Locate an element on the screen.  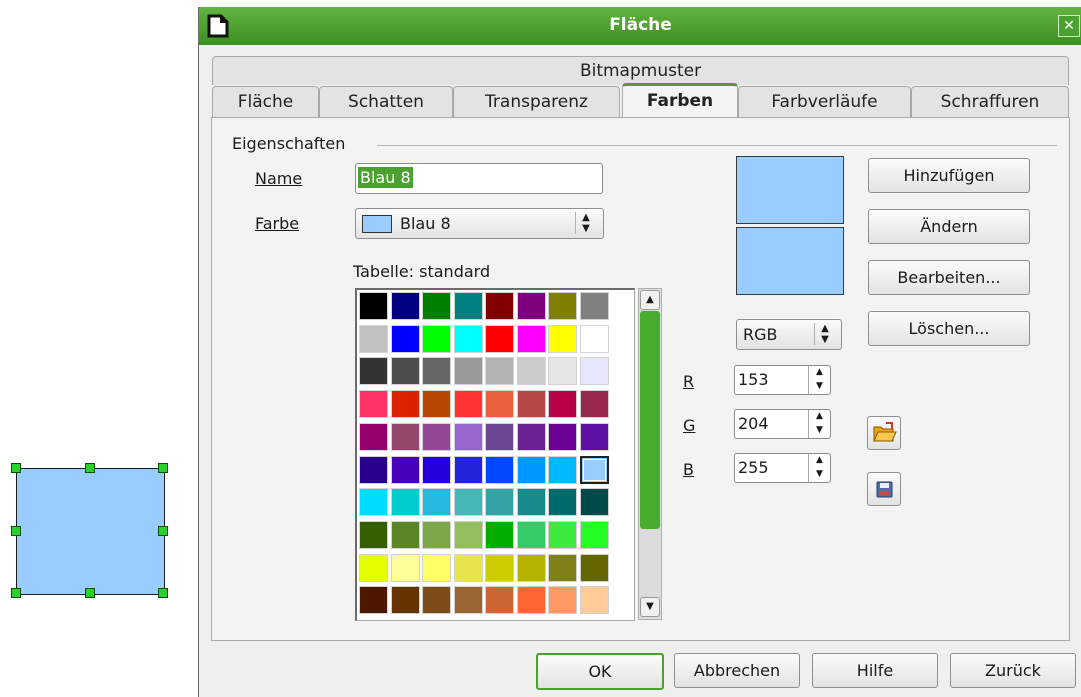
color-model-dropdown: RGB ▲ ▼ is located at coordinates (789, 334).